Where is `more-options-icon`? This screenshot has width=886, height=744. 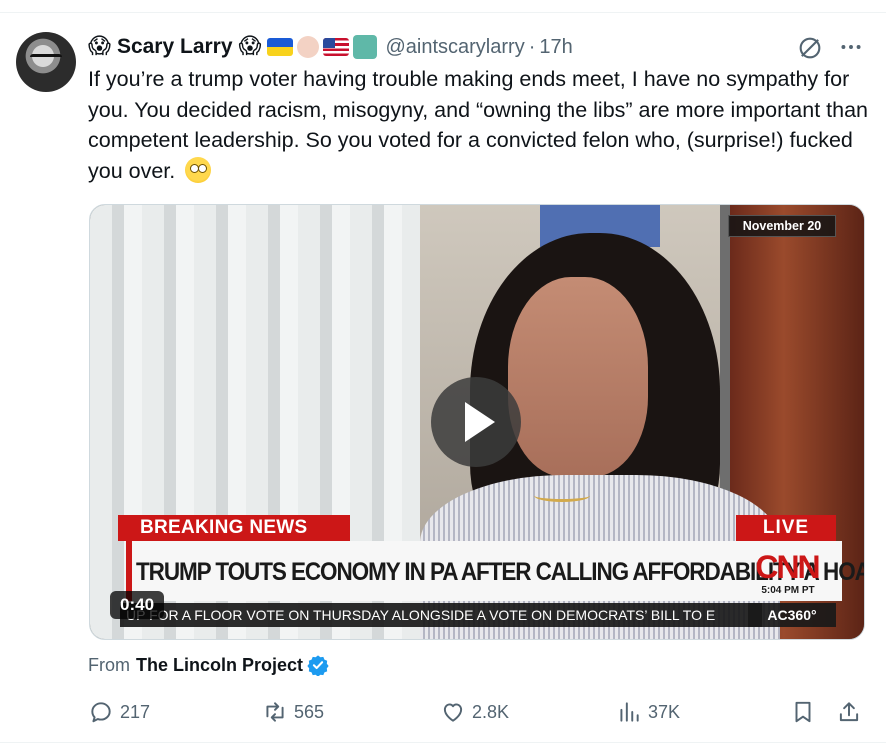 more-options-icon is located at coordinates (851, 47).